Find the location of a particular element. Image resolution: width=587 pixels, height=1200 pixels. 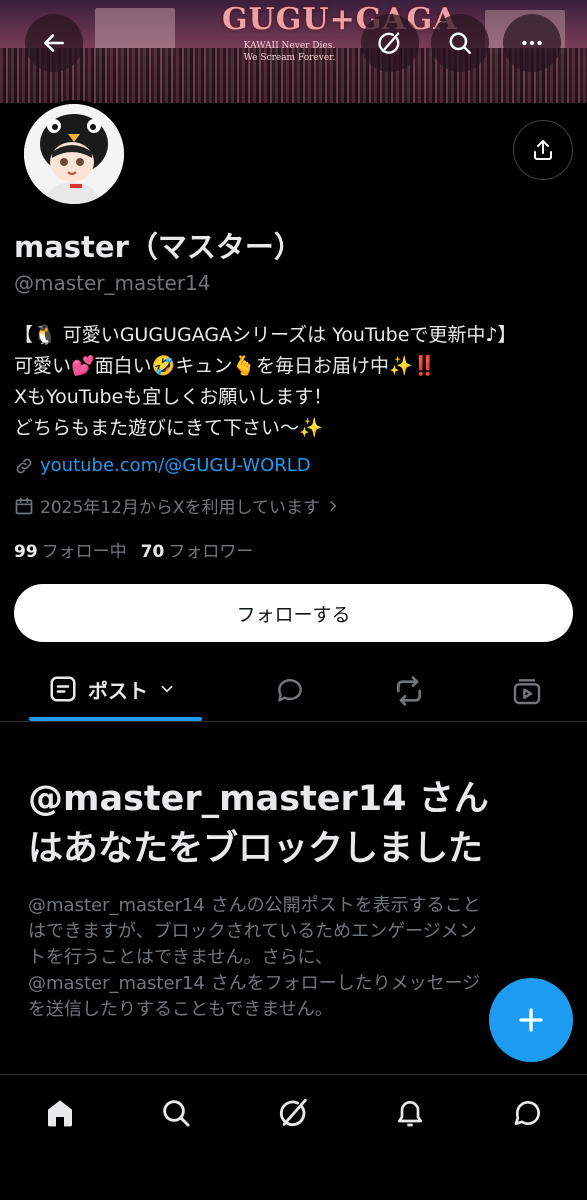

chevron-right-icon is located at coordinates (333, 505).